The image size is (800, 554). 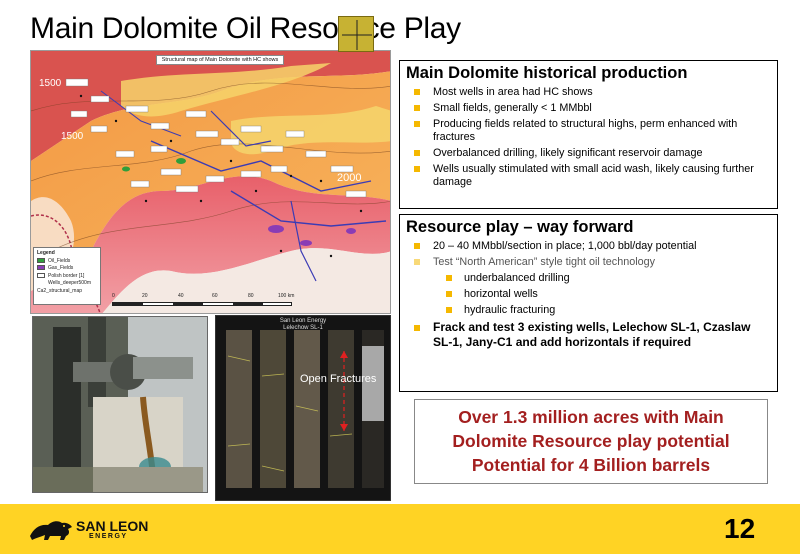 What do you see at coordinates (245, 28) in the screenshot?
I see `slide-title: Main Dolomite Oil Resource Play` at bounding box center [245, 28].